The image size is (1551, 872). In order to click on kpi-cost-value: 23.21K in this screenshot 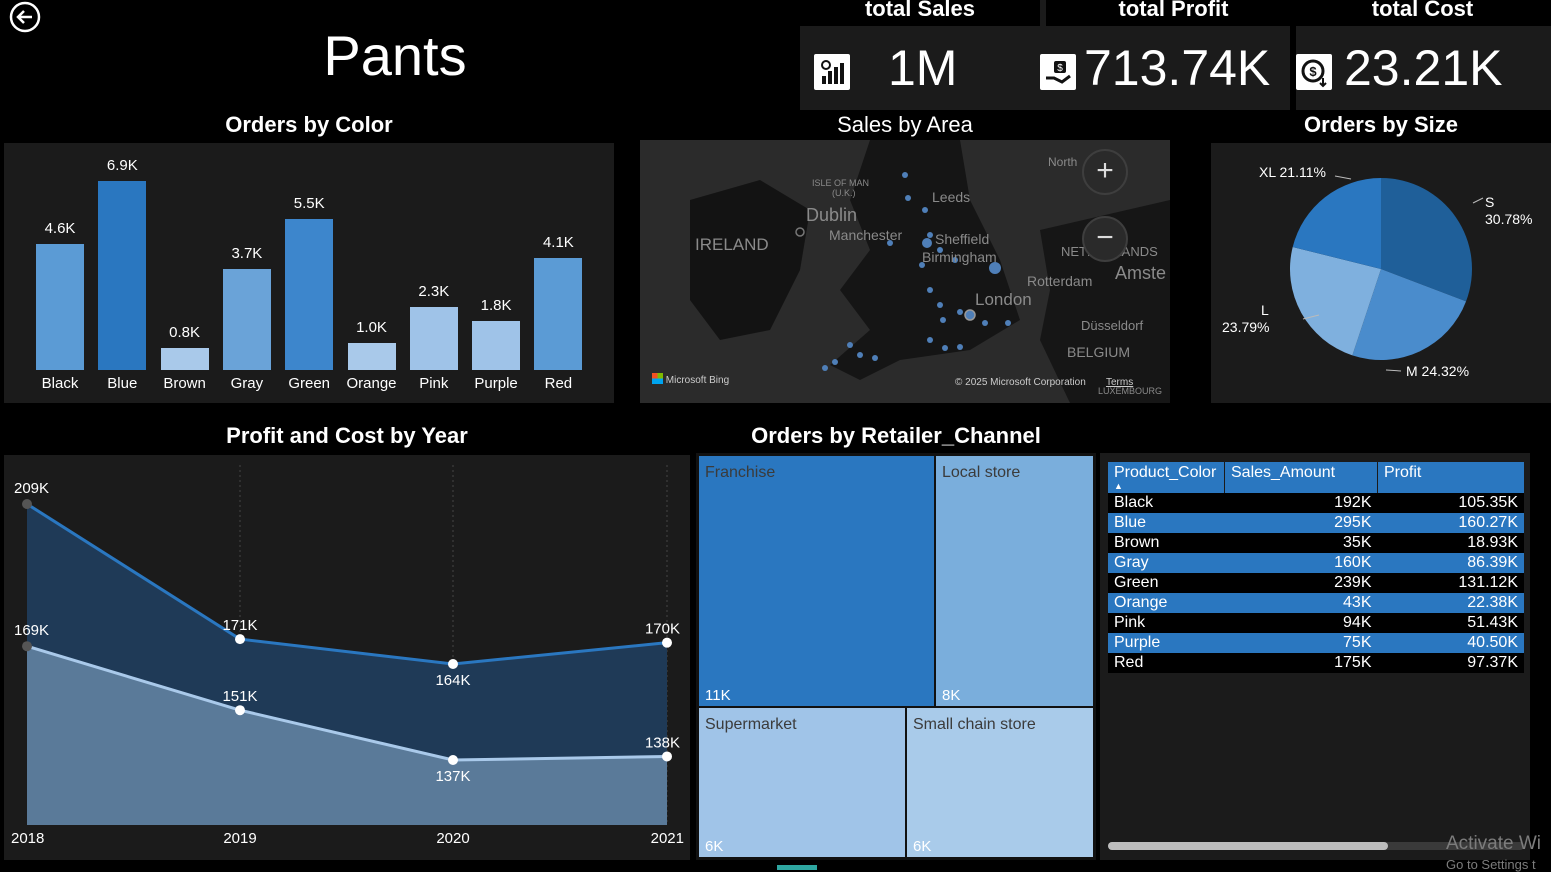, I will do `click(1423, 68)`.